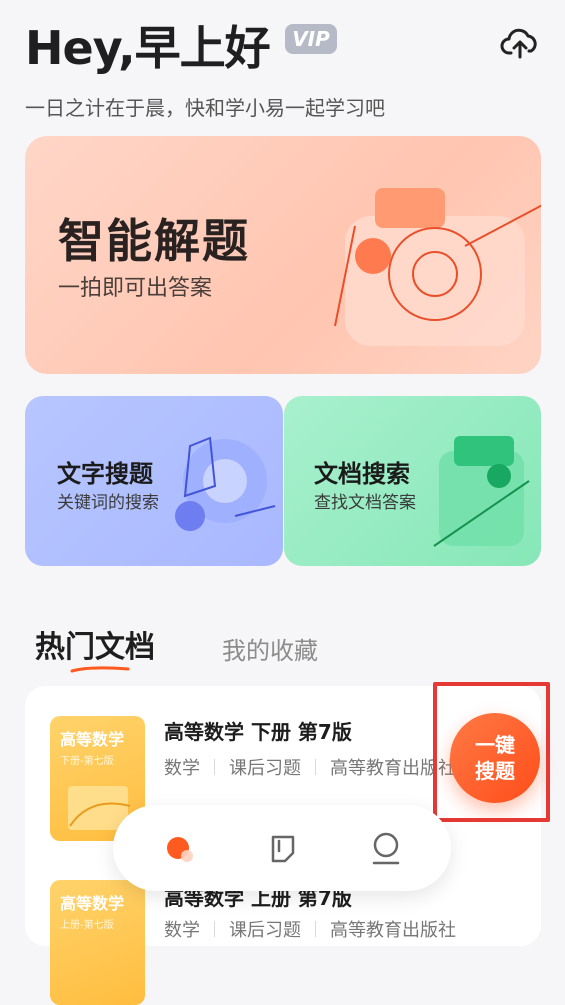 The image size is (565, 1005). Describe the element at coordinates (393, 930) in the screenshot. I see `meta-publisher: 高等教育出版社` at that location.